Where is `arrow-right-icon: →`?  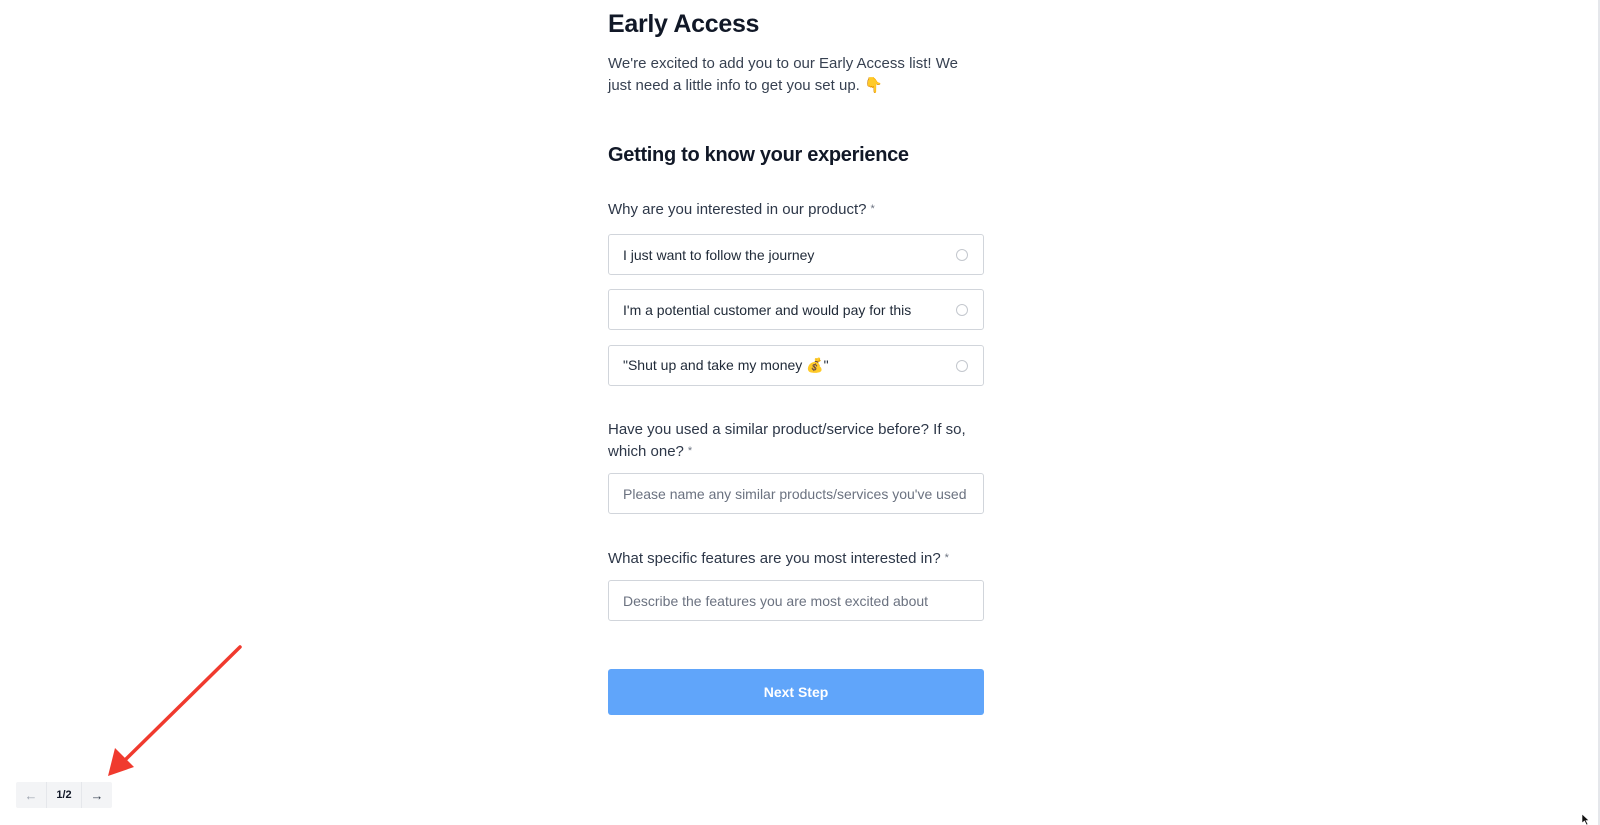
arrow-right-icon: → is located at coordinates (96, 795).